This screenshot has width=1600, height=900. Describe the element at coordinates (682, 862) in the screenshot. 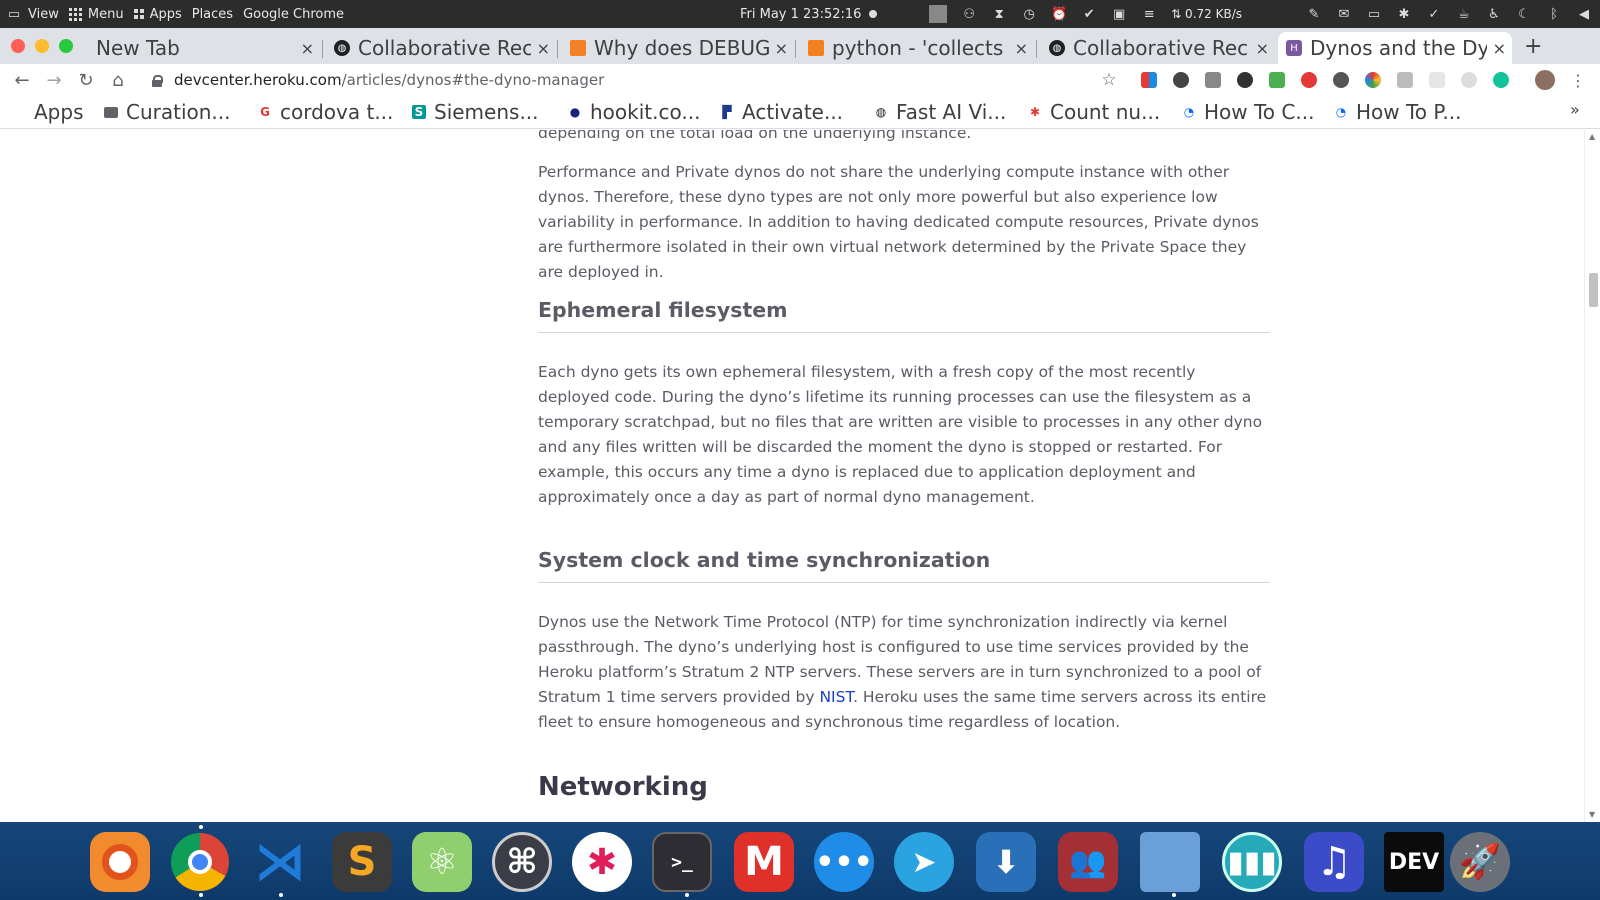

I see `terminal-icon: >_` at that location.